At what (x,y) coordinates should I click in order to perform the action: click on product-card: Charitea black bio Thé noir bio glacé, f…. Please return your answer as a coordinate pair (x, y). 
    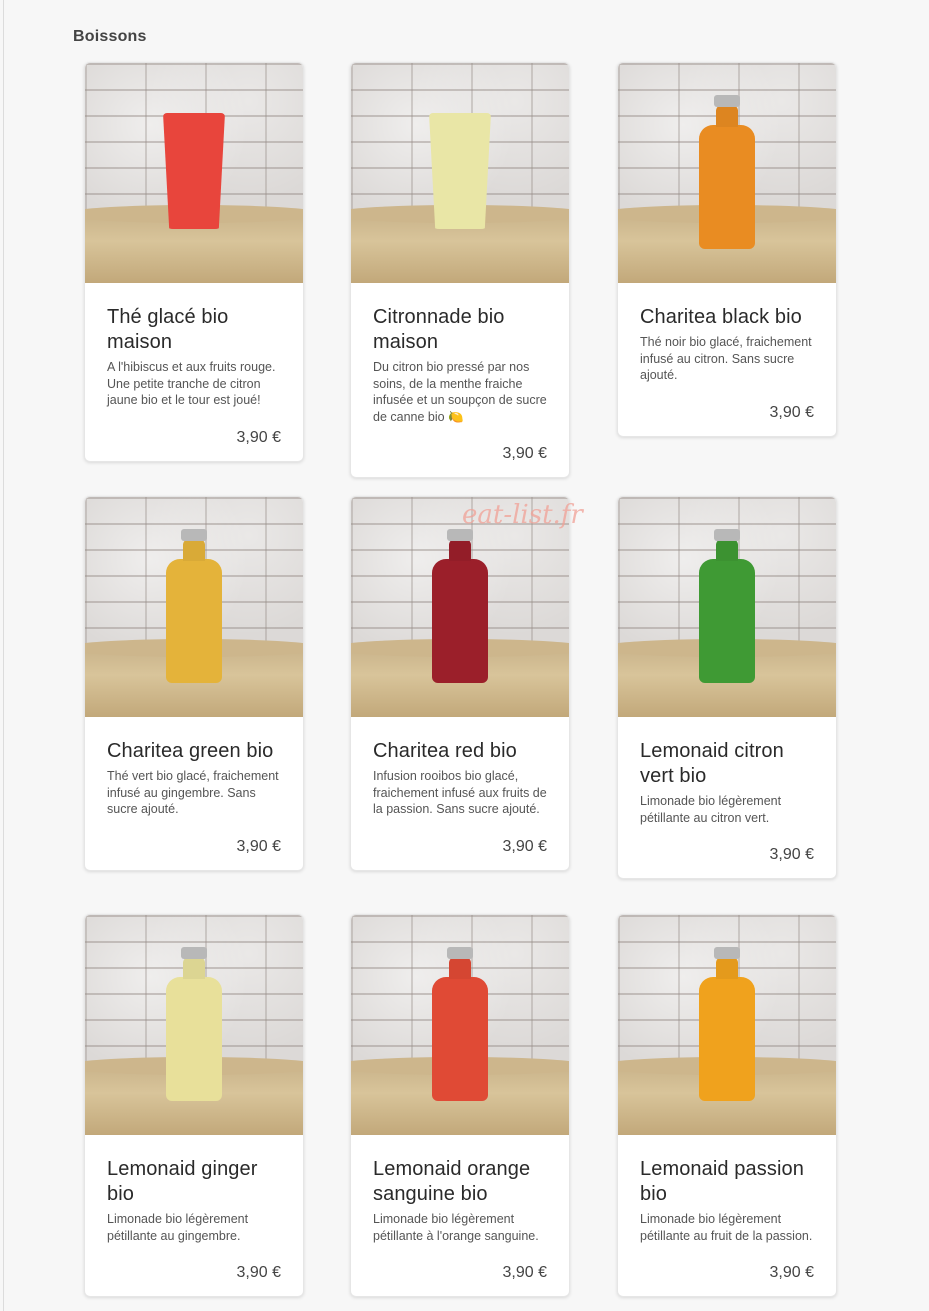
    Looking at the image, I should click on (727, 249).